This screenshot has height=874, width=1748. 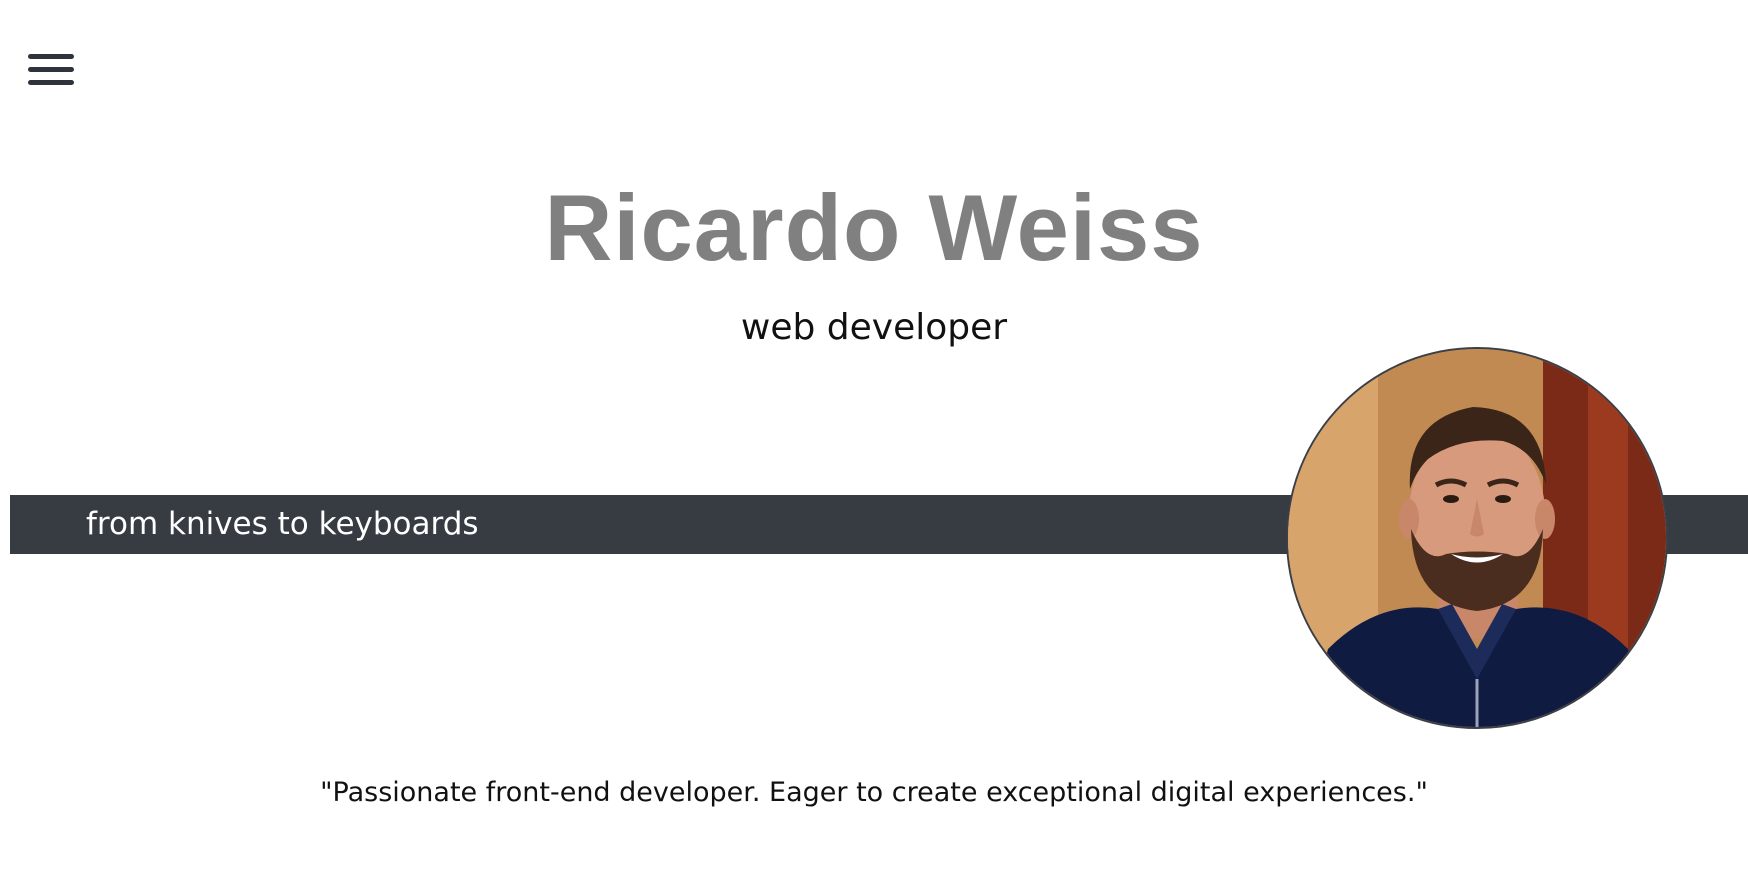 What do you see at coordinates (282, 524) in the screenshot?
I see `tagline: from knives to keyboards` at bounding box center [282, 524].